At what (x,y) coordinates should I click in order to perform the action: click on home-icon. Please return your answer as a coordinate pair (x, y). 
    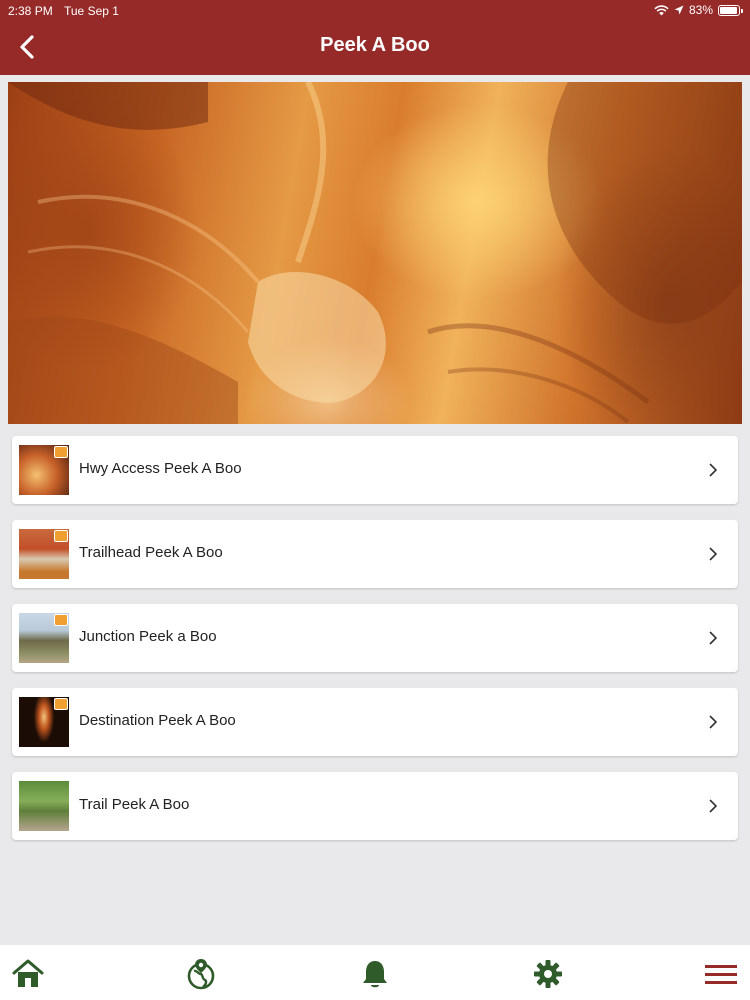
    Looking at the image, I should click on (28, 974).